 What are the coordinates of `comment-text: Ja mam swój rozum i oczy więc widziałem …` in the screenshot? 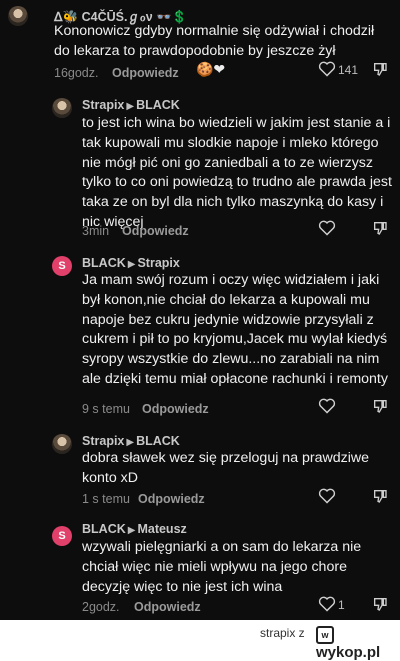 It's located at (235, 329).